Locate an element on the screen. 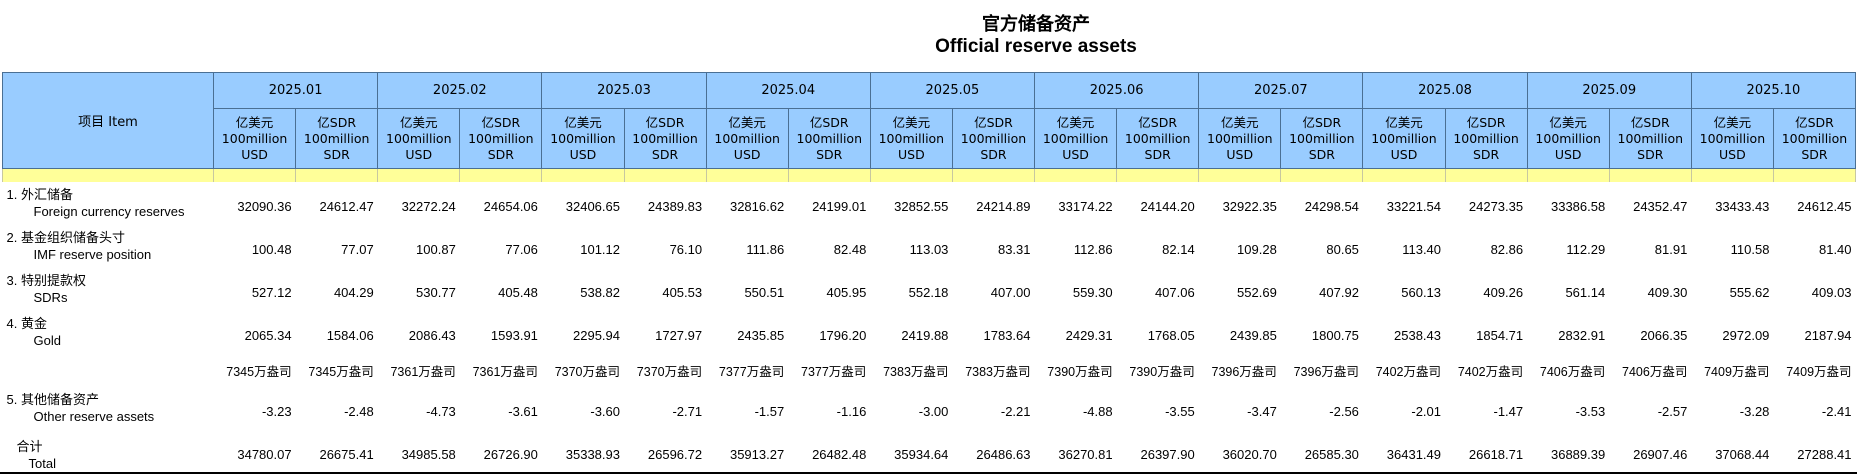 Image resolution: width=1857 pixels, height=474 pixels. value-cell: 538.82 is located at coordinates (600, 292).